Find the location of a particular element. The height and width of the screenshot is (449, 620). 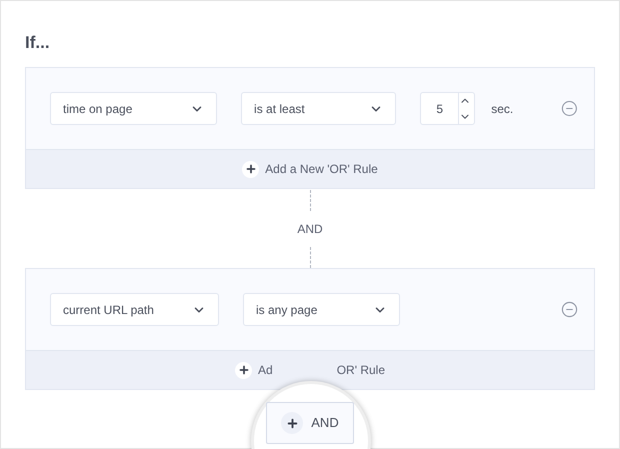

and-label: AND is located at coordinates (310, 229).